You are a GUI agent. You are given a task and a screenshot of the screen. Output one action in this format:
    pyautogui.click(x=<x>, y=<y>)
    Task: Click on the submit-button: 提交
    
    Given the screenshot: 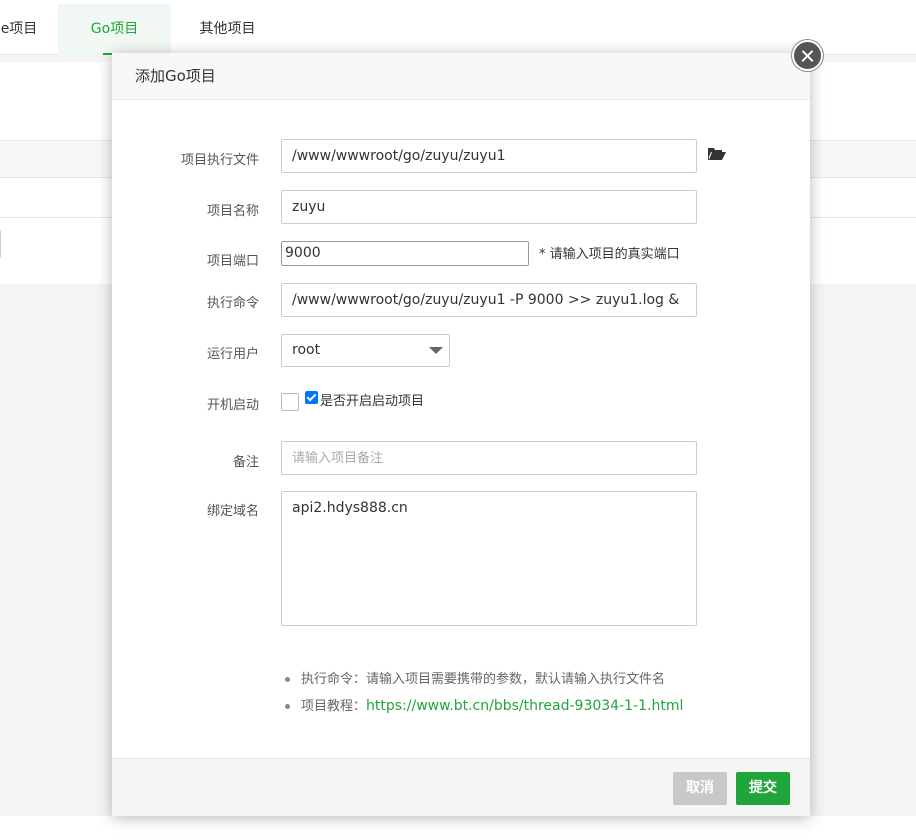 What is the action you would take?
    pyautogui.click(x=763, y=788)
    